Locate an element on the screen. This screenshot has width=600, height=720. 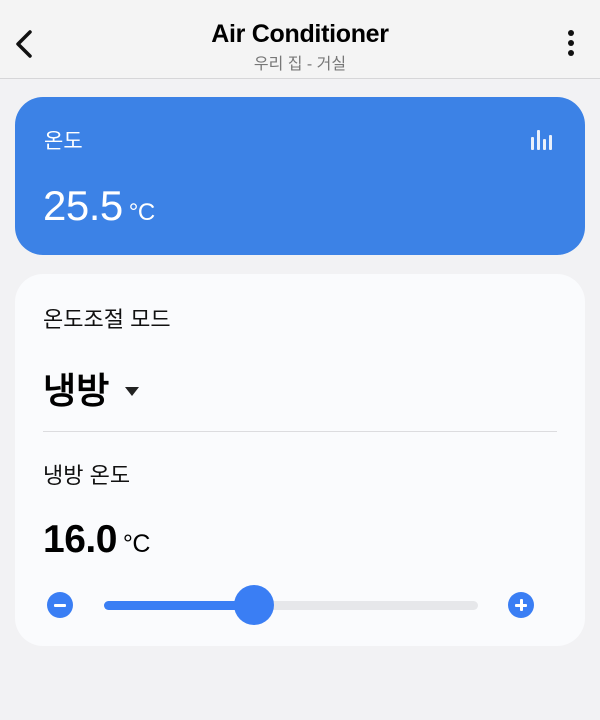
slider-thumb is located at coordinates (253, 605).